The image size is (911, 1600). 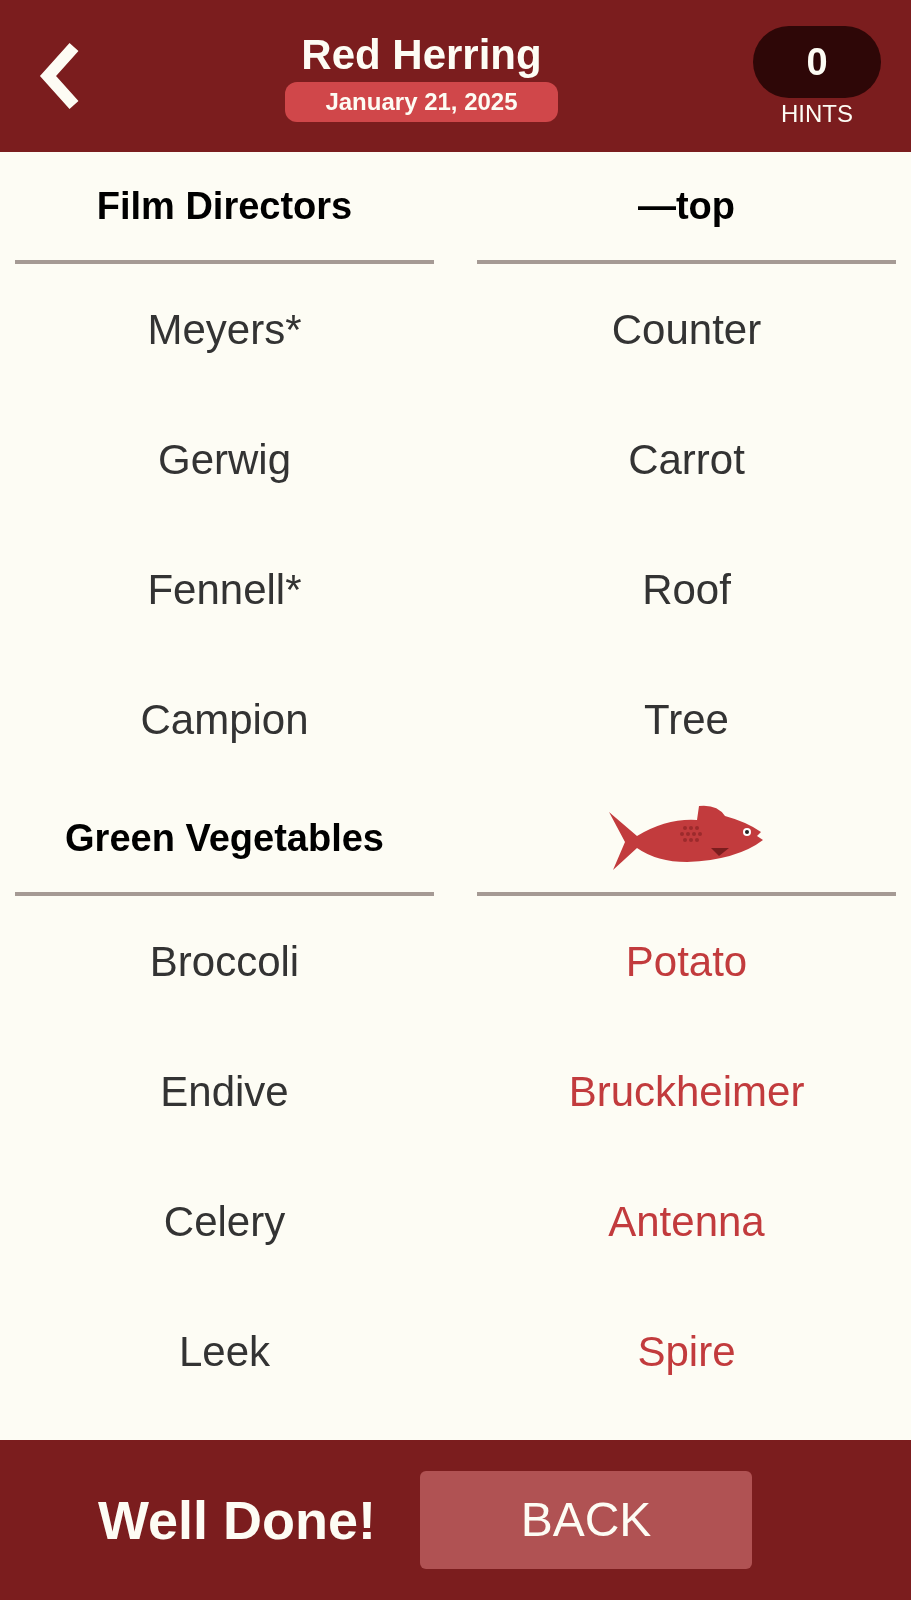 I want to click on word-item: Leek, so click(x=224, y=1351).